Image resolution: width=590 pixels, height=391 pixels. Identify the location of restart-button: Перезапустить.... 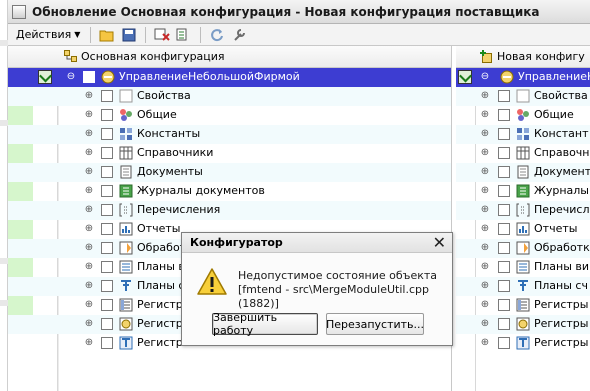
(375, 324).